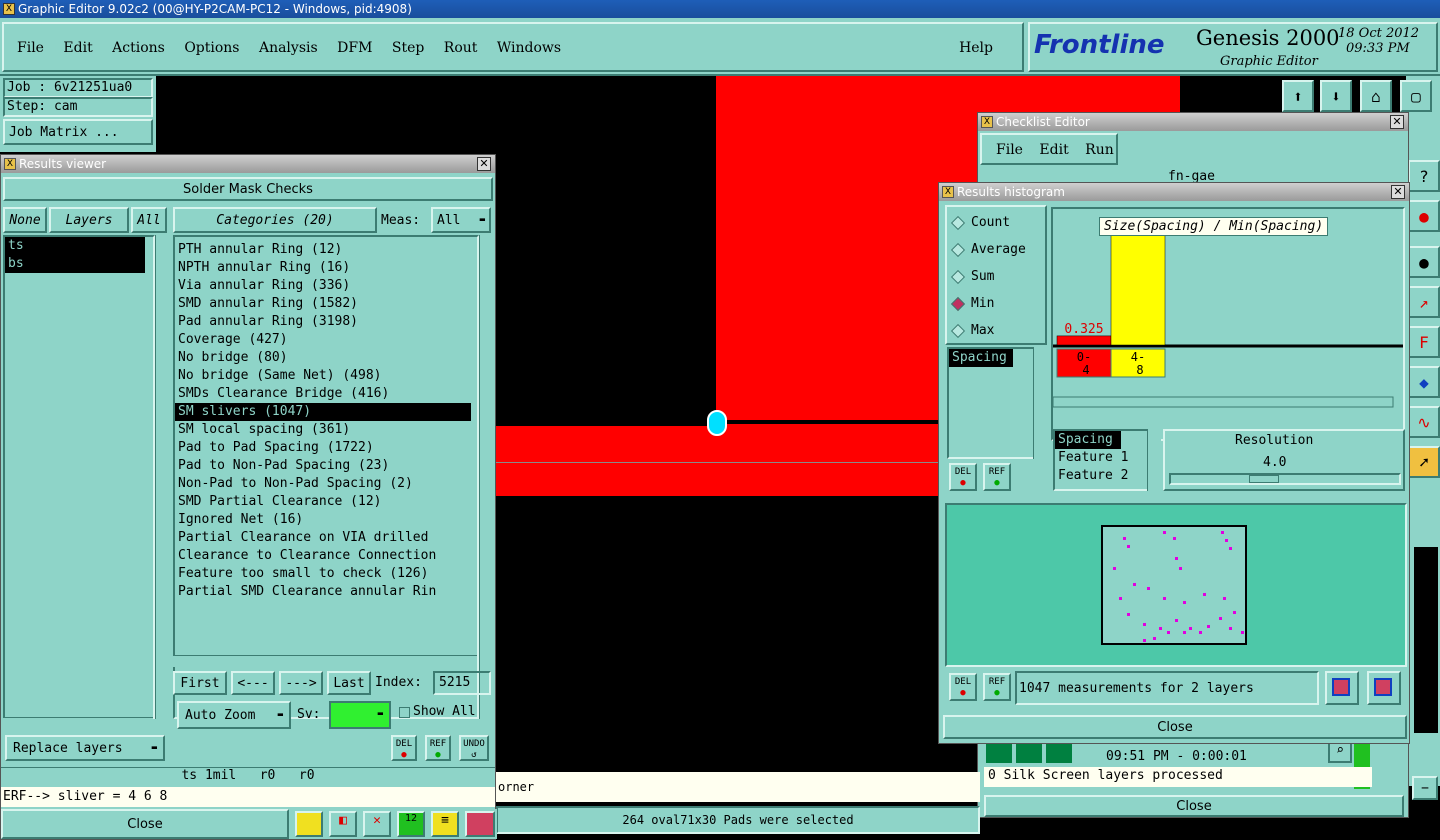 This screenshot has height=840, width=1440. Describe the element at coordinates (326, 376) in the screenshot. I see `category-item: No bridge (Same Net) (498)` at that location.